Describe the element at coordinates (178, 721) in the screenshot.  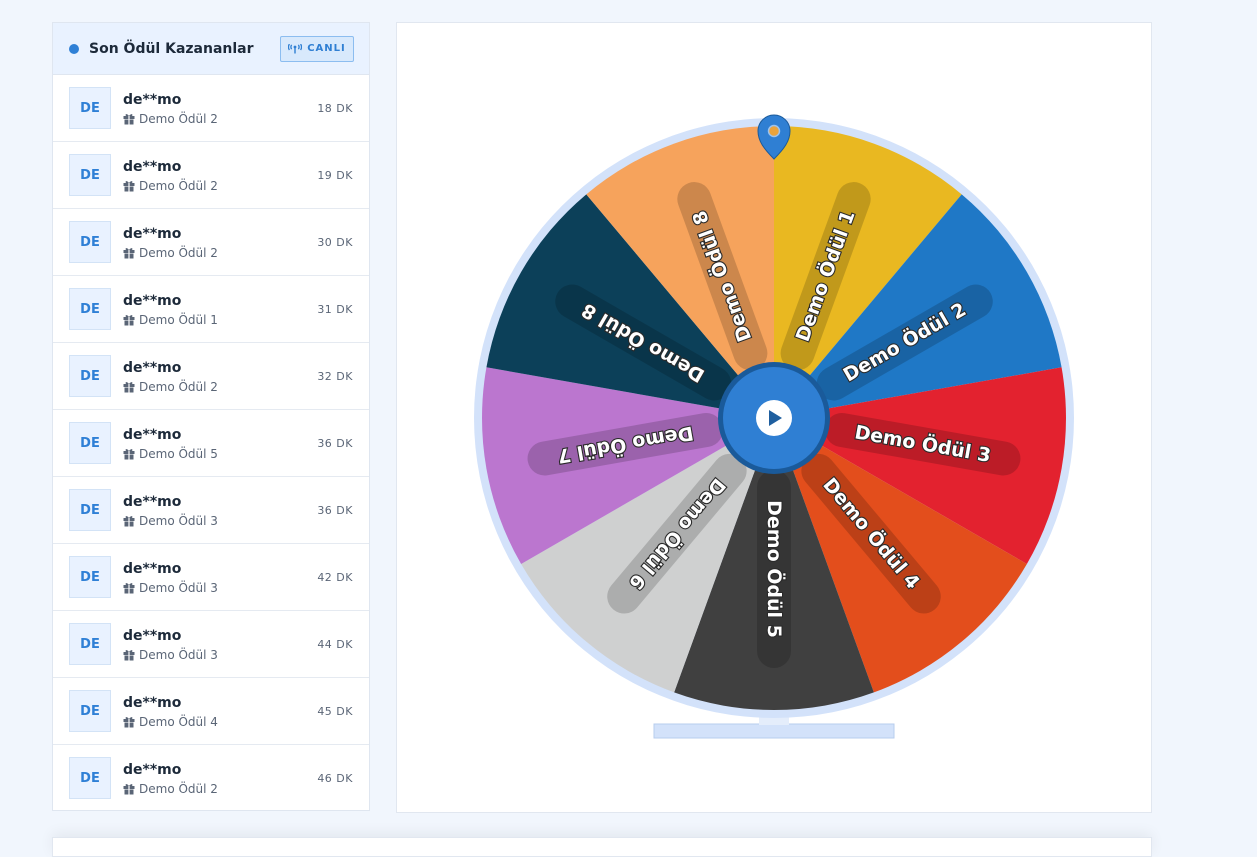
I see `winner-prize-label: Demo Ödül 4` at that location.